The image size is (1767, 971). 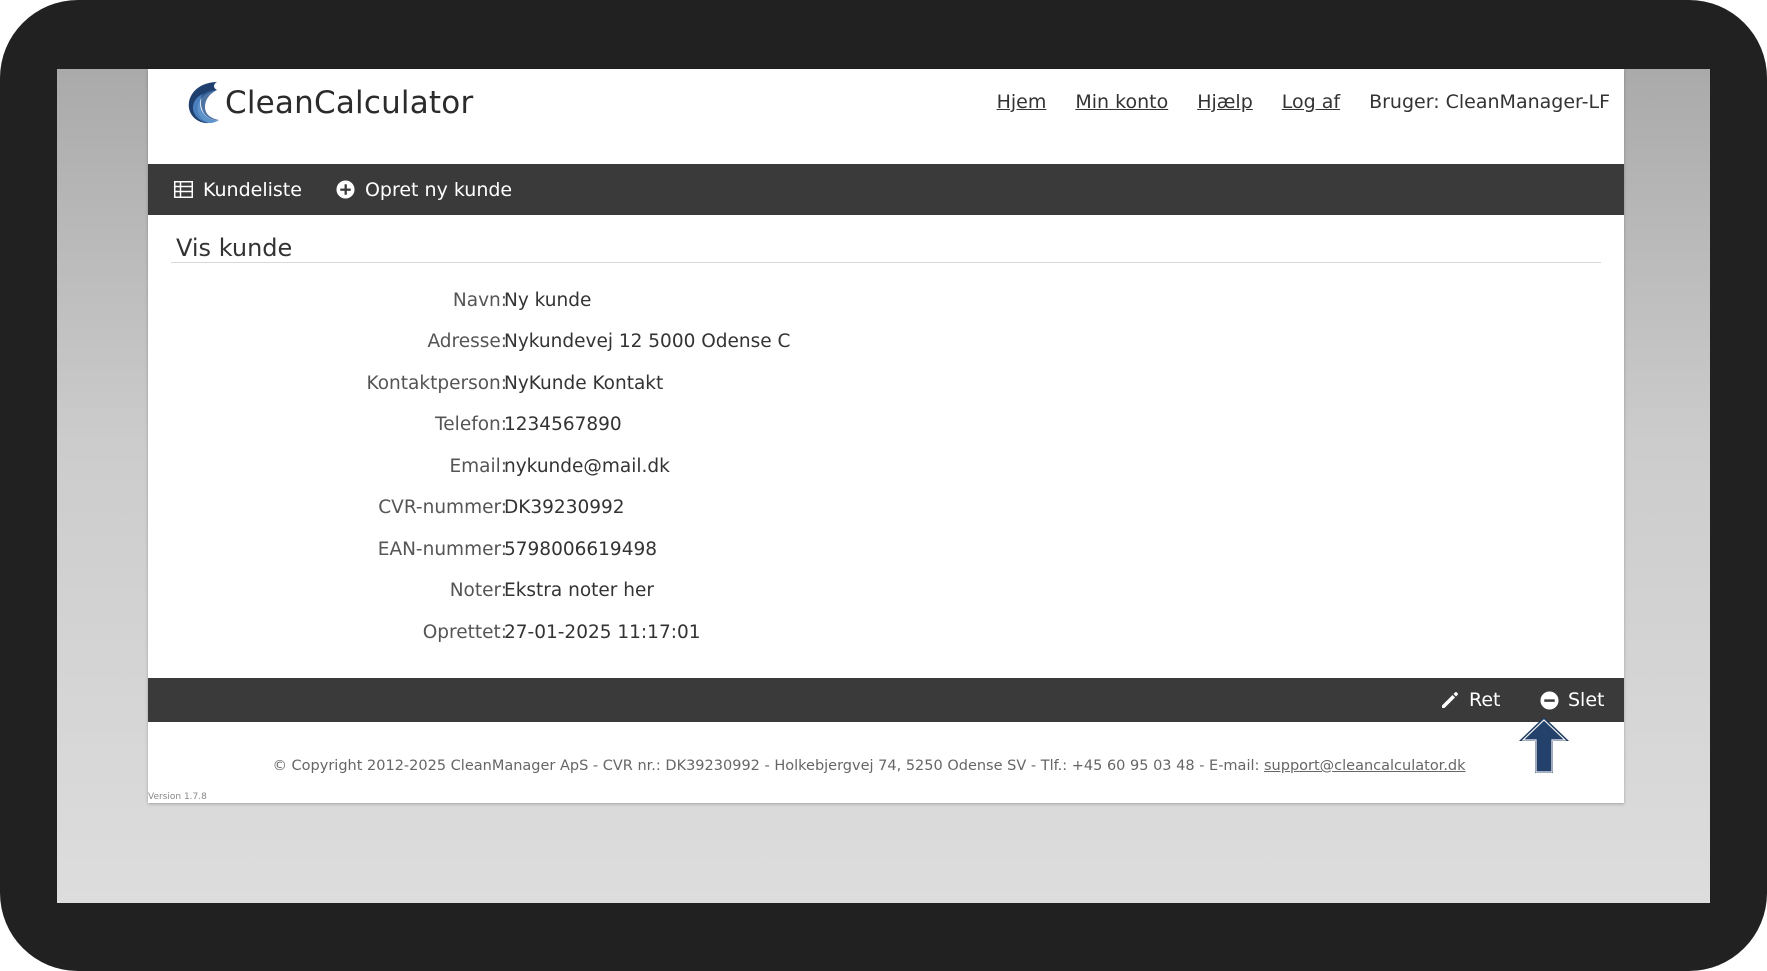 I want to click on page-title: Vis kunde, so click(x=234, y=248).